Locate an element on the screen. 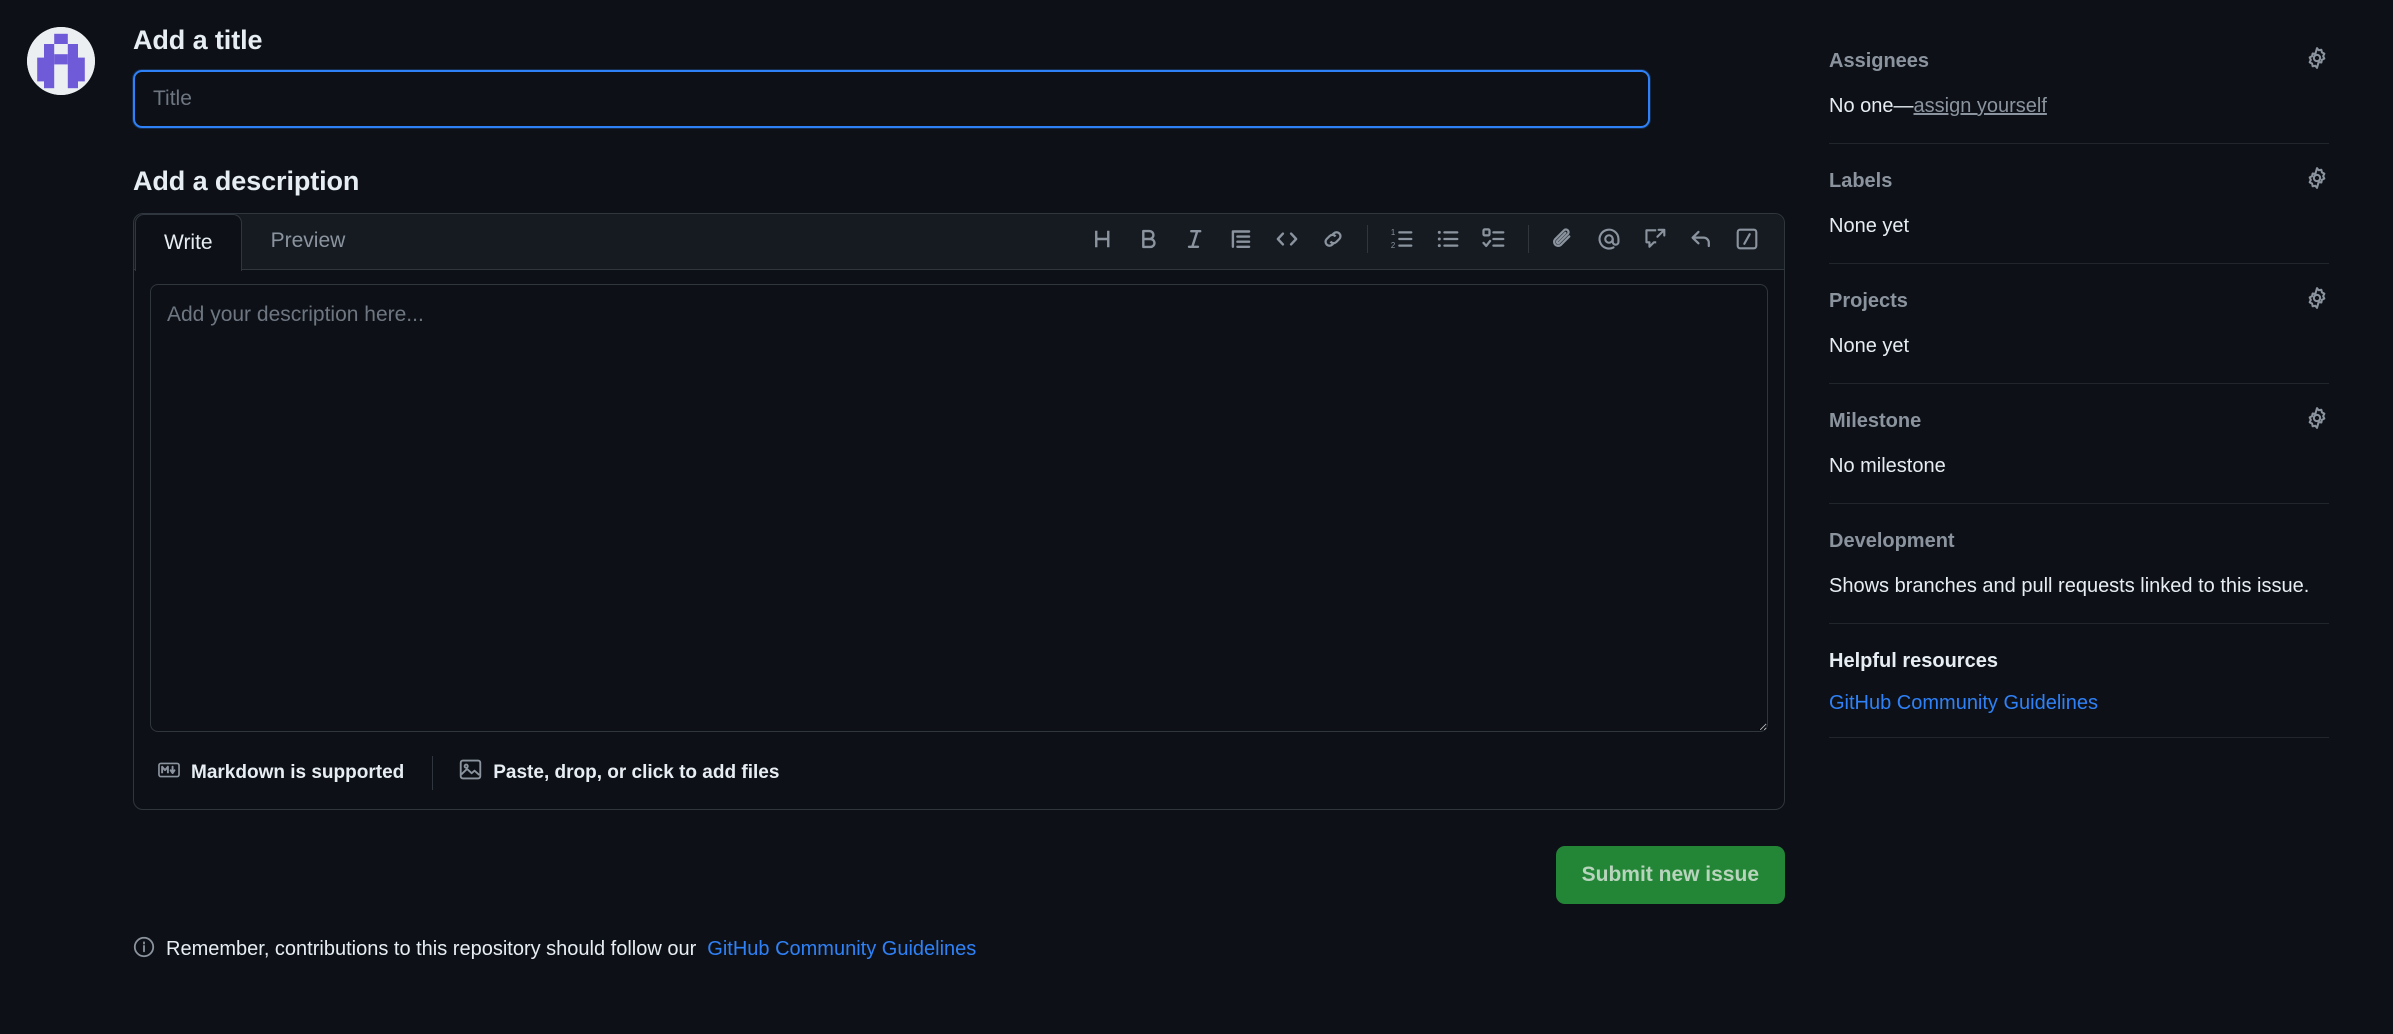 The width and height of the screenshot is (2393, 1034). note-link: GitHub Community Guidelines is located at coordinates (841, 949).